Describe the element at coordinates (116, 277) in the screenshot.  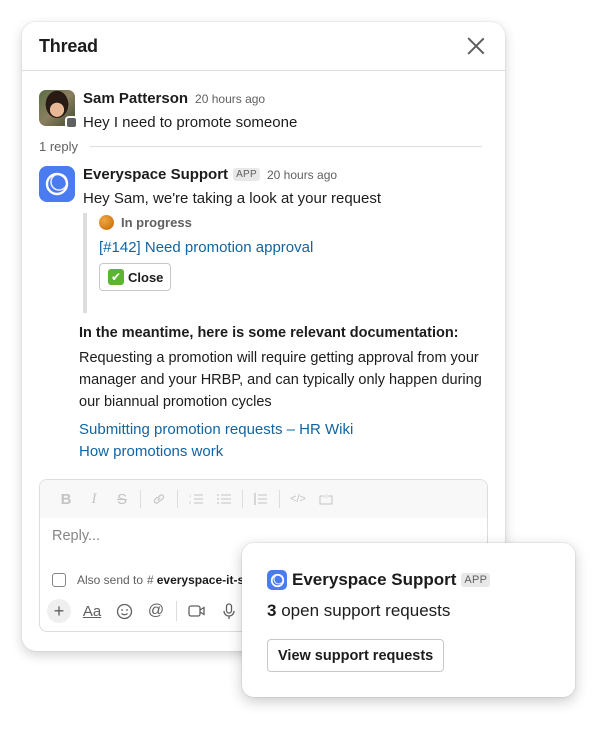
I see `check-mark-icon: ✔` at that location.